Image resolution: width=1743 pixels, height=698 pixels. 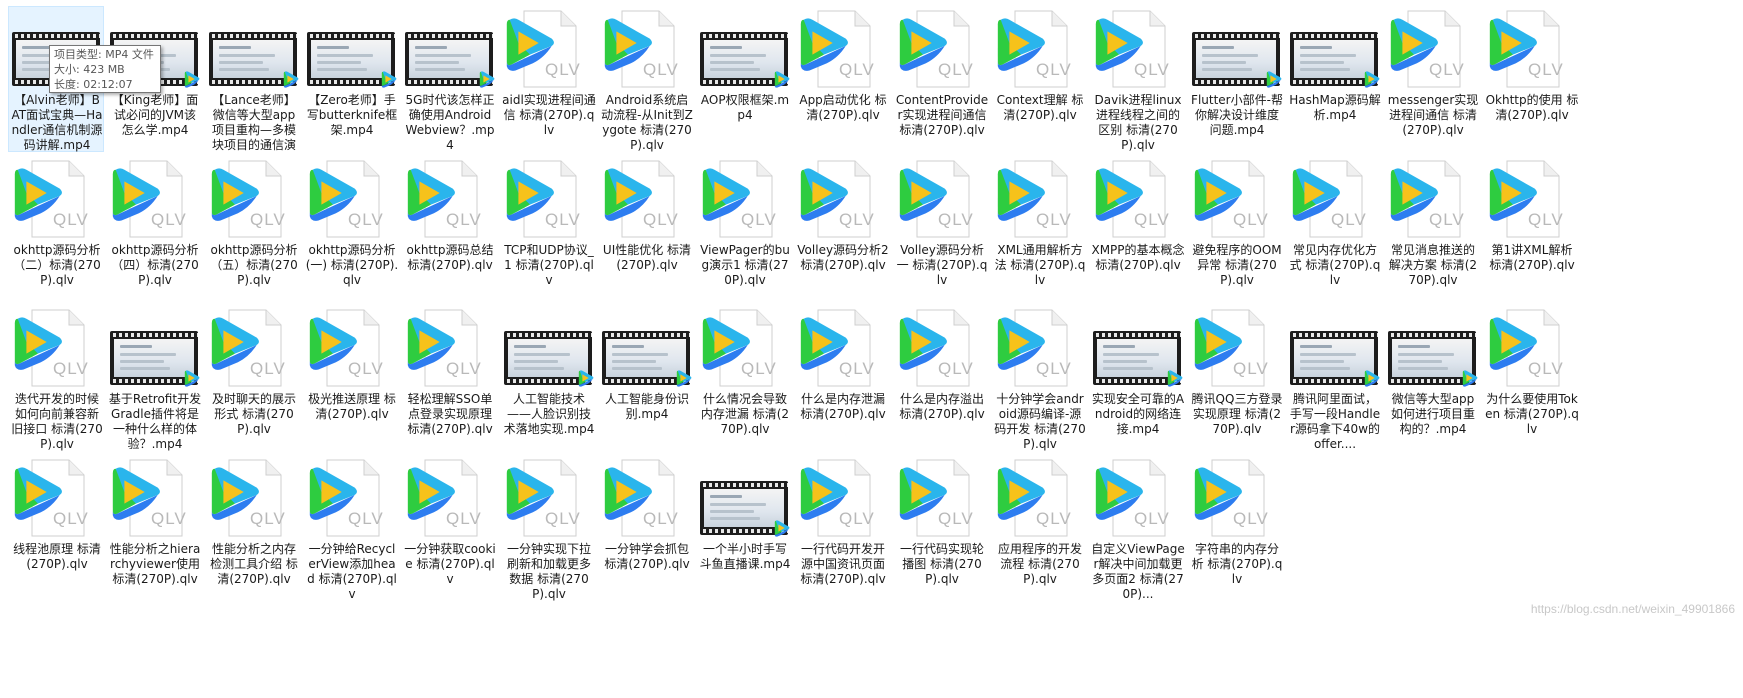 I want to click on file-item: QLV 及时聊天的展示形式 标清(270P).qlv, so click(x=253, y=378).